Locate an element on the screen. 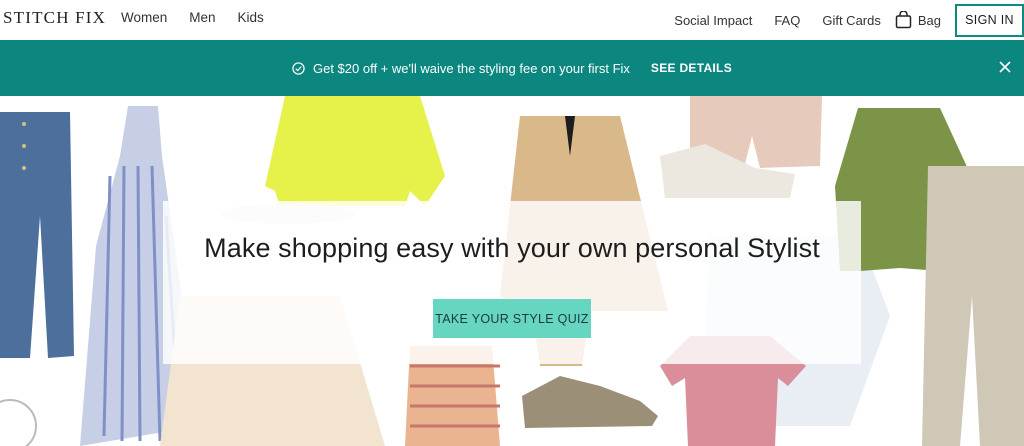 Image resolution: width=1024 pixels, height=446 pixels. primary-nav: Women Men Kids is located at coordinates (203, 17).